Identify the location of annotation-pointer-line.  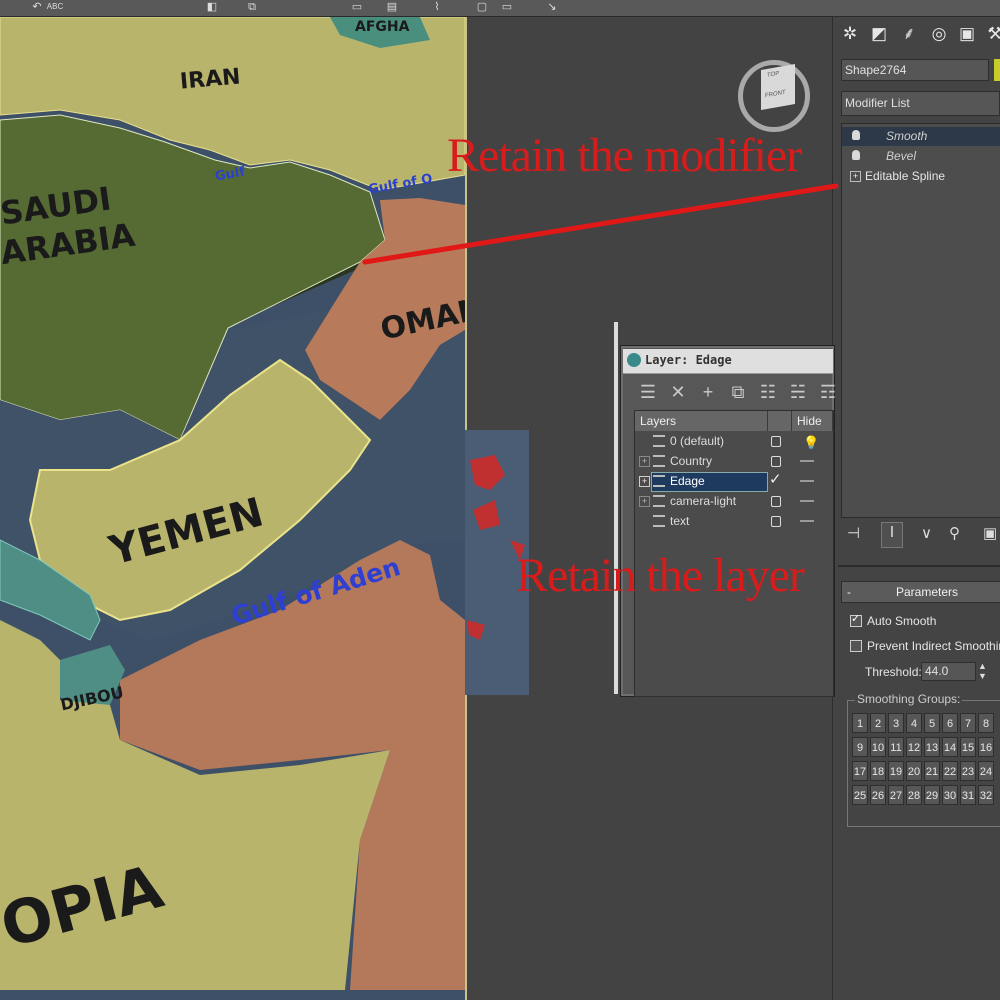
(600, 224).